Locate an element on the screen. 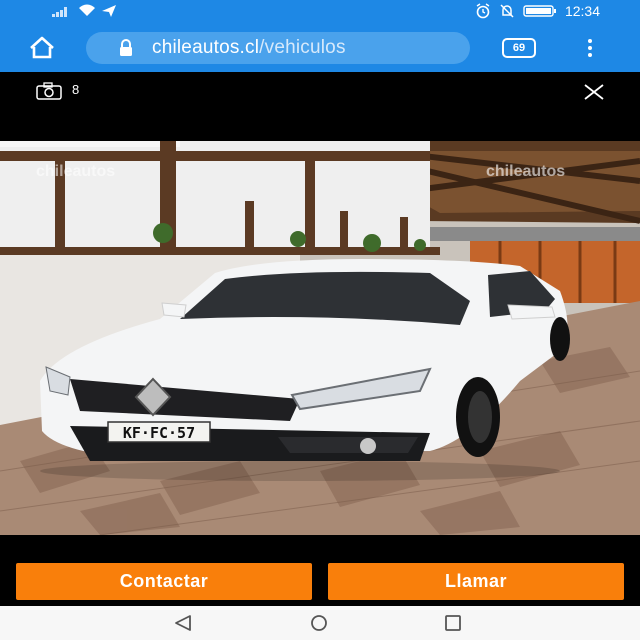 The width and height of the screenshot is (640, 640). browser-toolbar: chileautos.cl/vehiculos 69 is located at coordinates (320, 48).